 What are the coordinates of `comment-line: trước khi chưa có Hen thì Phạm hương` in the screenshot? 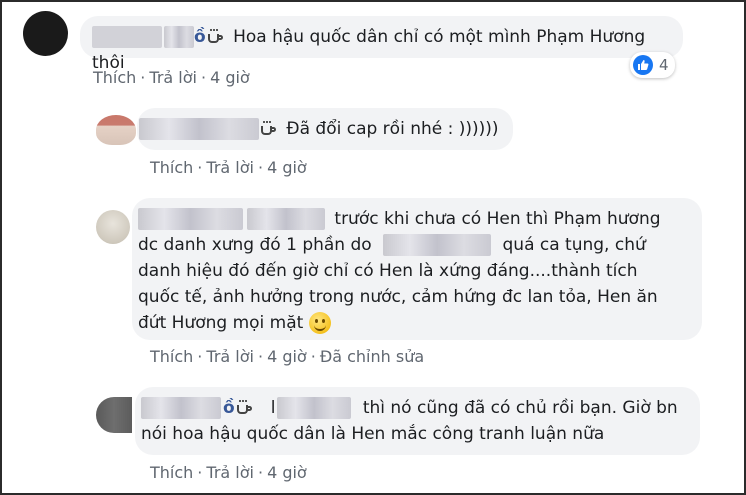 It's located at (420, 219).